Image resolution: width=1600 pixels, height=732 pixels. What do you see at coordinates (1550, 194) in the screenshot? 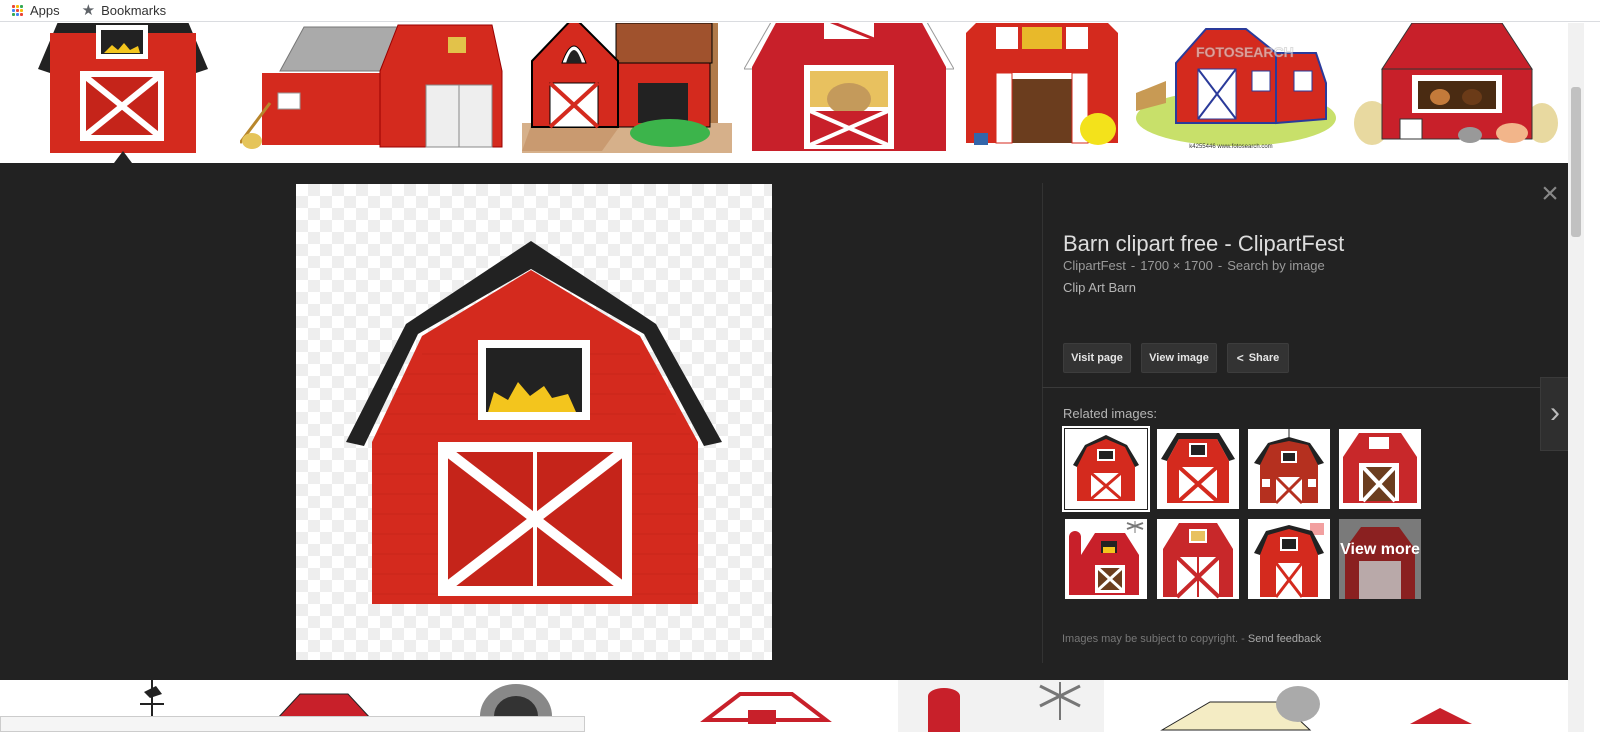
I see `close-icon: ×` at bounding box center [1550, 194].